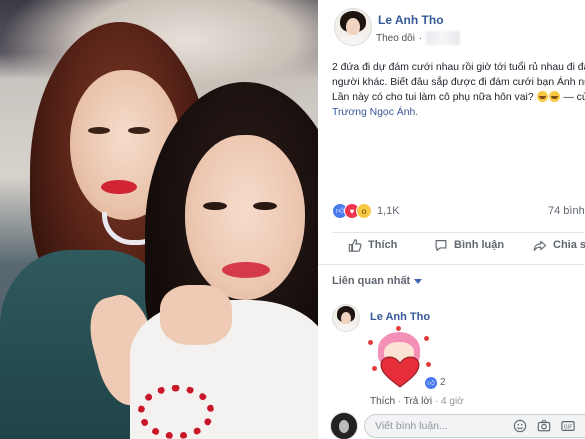 The width and height of the screenshot is (585, 439). I want to click on comment-input, so click(435, 426).